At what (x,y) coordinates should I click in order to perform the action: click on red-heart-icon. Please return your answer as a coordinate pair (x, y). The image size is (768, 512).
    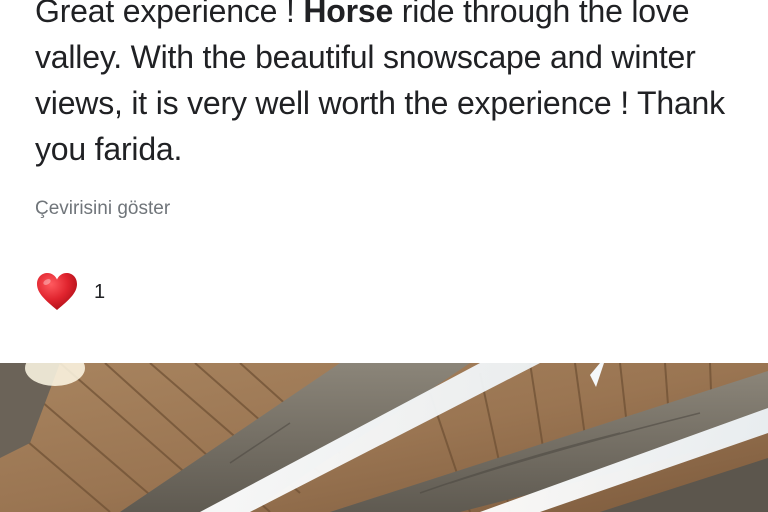
    Looking at the image, I should click on (57, 291).